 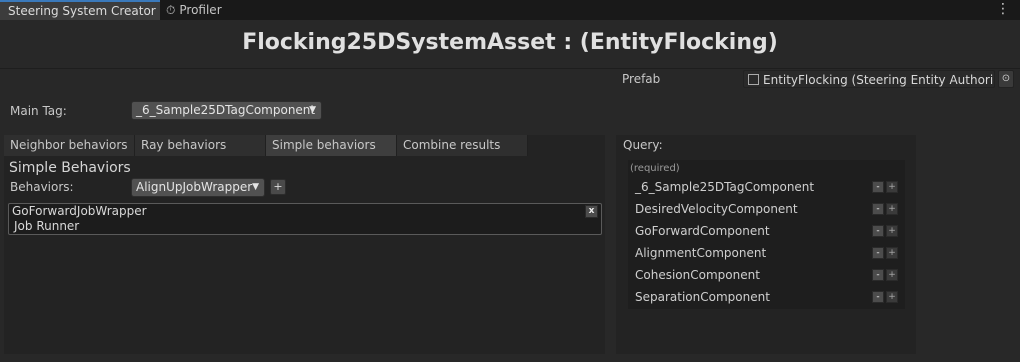 I want to click on query-component-name: SeparationComponent, so click(x=702, y=297).